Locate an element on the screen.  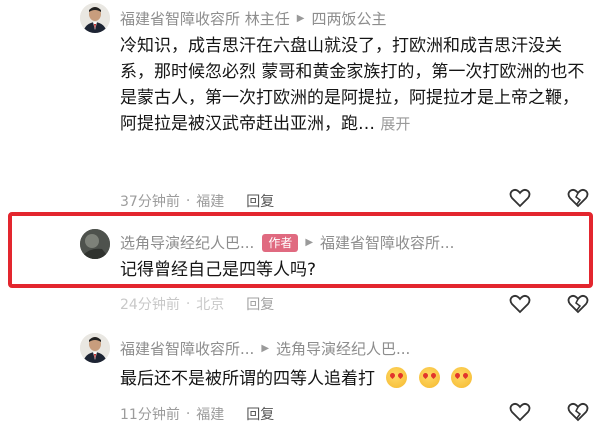
comment-meta: 24分钟前 · 北京 回复 is located at coordinates (197, 304).